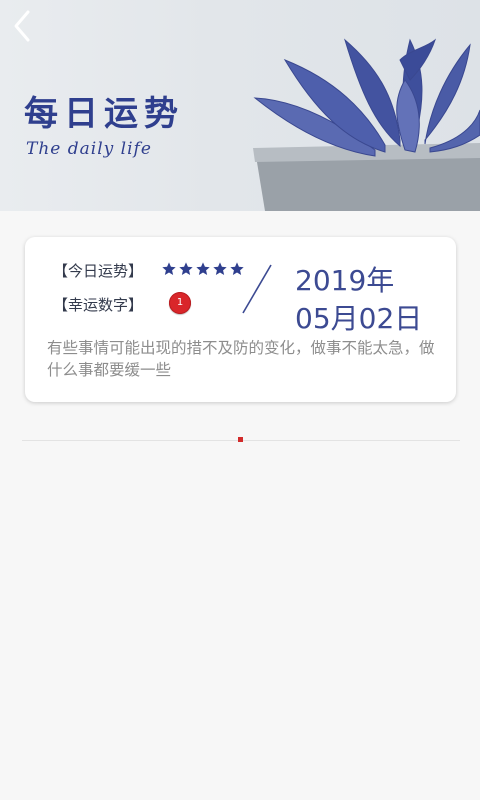 The image size is (480, 800). I want to click on back-button, so click(23, 26).